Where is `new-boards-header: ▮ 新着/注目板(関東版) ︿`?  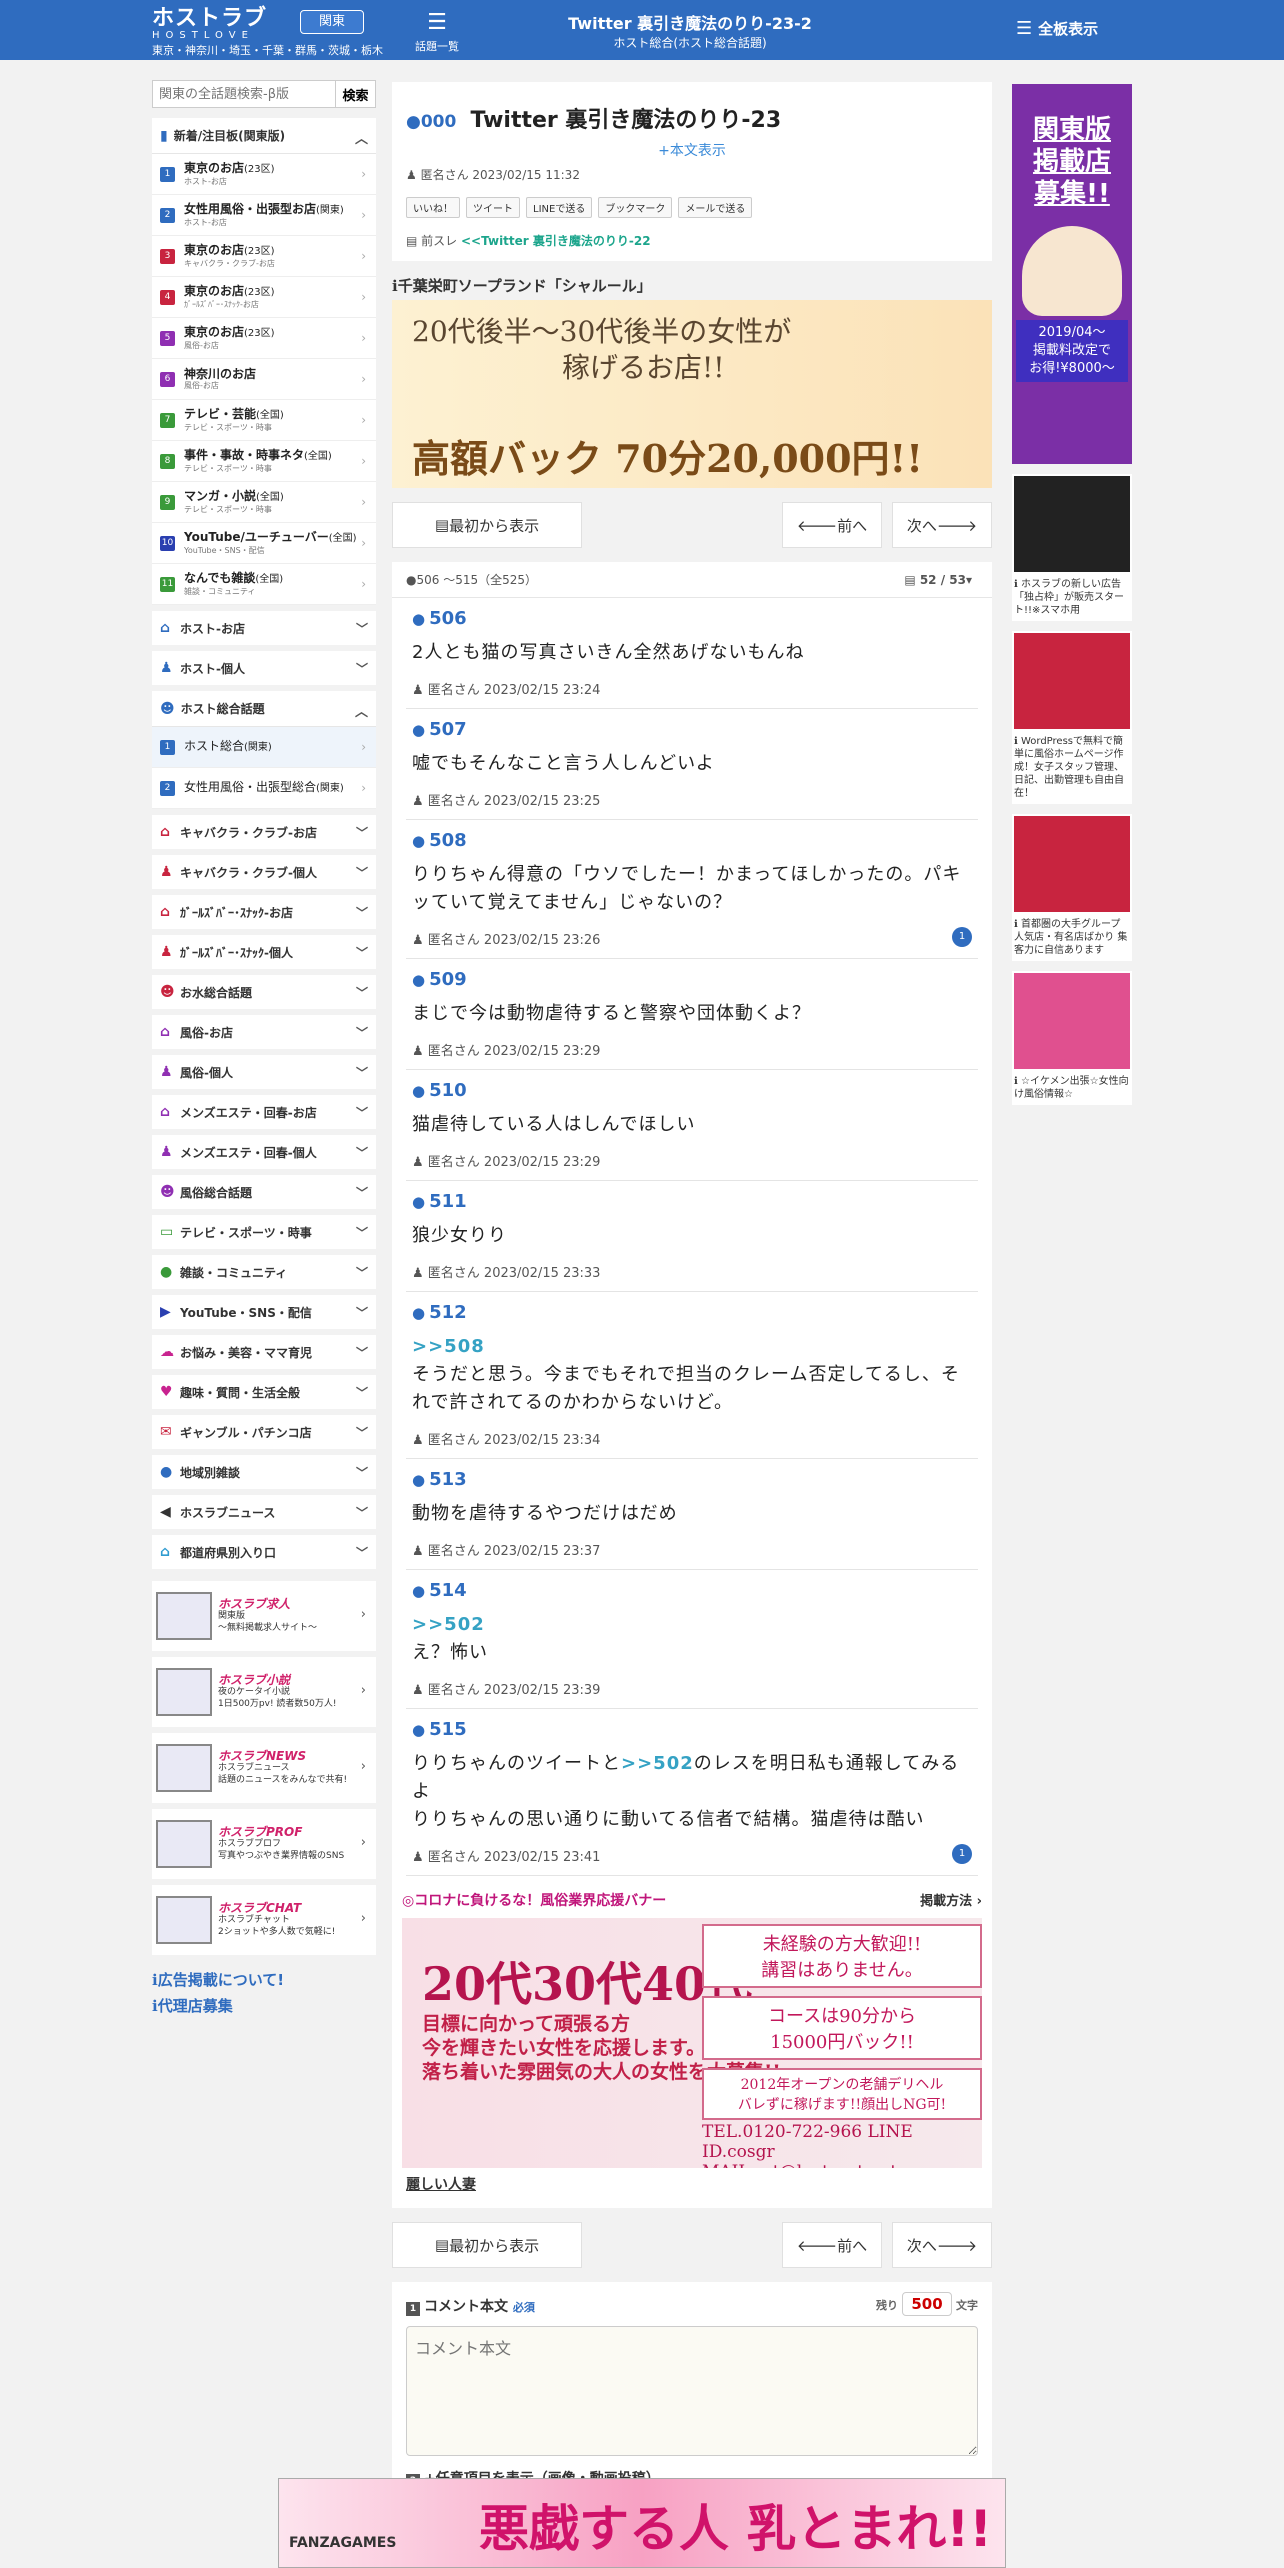 new-boards-header: ▮ 新着/注目板(関東版) ︿ is located at coordinates (264, 136).